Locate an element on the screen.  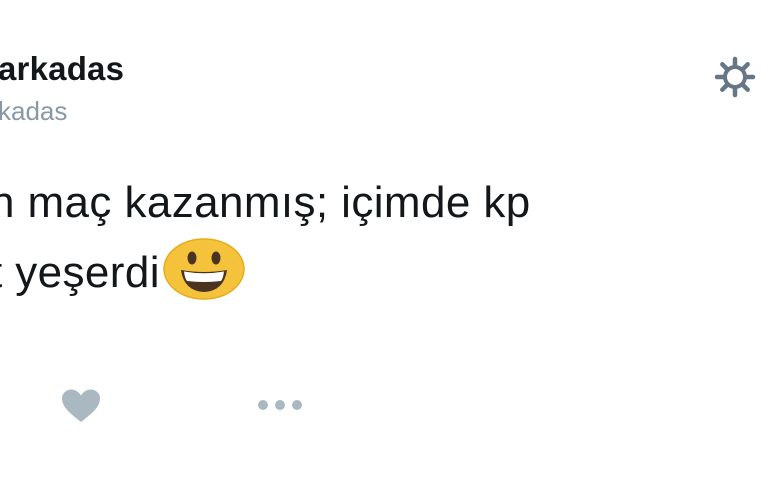
gear-icon is located at coordinates (735, 77).